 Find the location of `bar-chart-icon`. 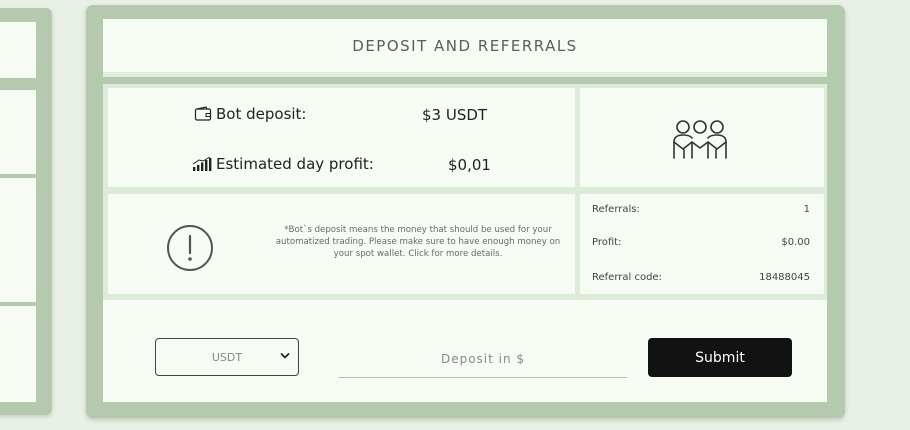

bar-chart-icon is located at coordinates (202, 164).